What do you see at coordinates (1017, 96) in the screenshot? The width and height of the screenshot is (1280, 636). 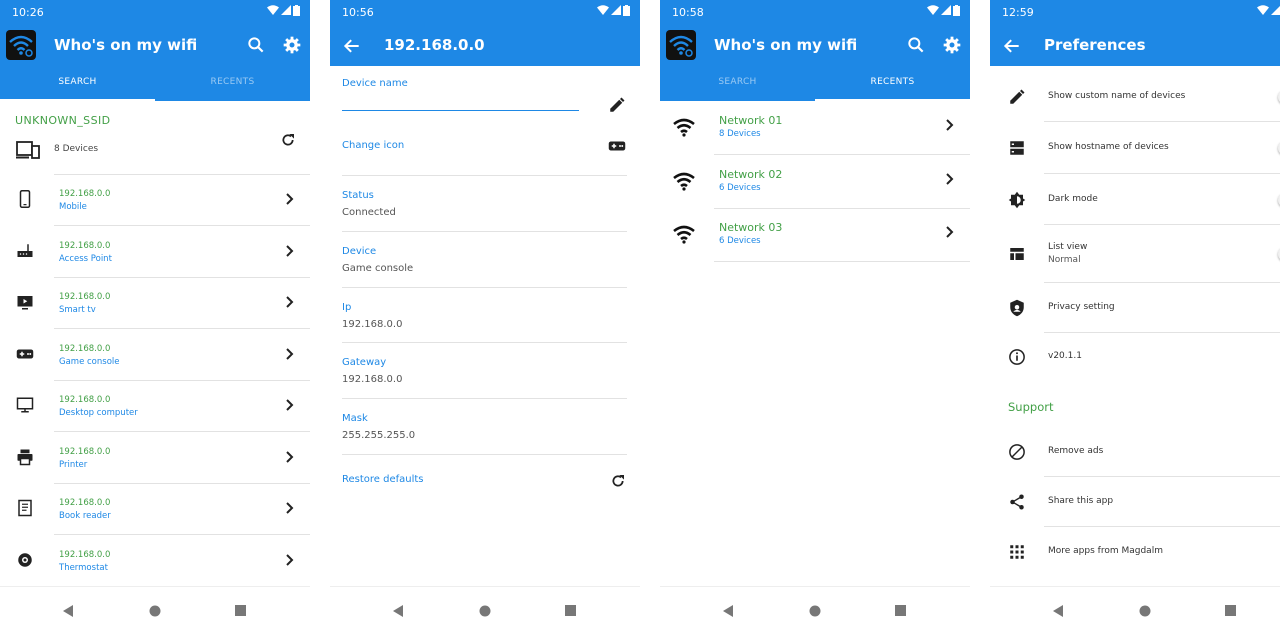 I see `pencil-icon` at bounding box center [1017, 96].